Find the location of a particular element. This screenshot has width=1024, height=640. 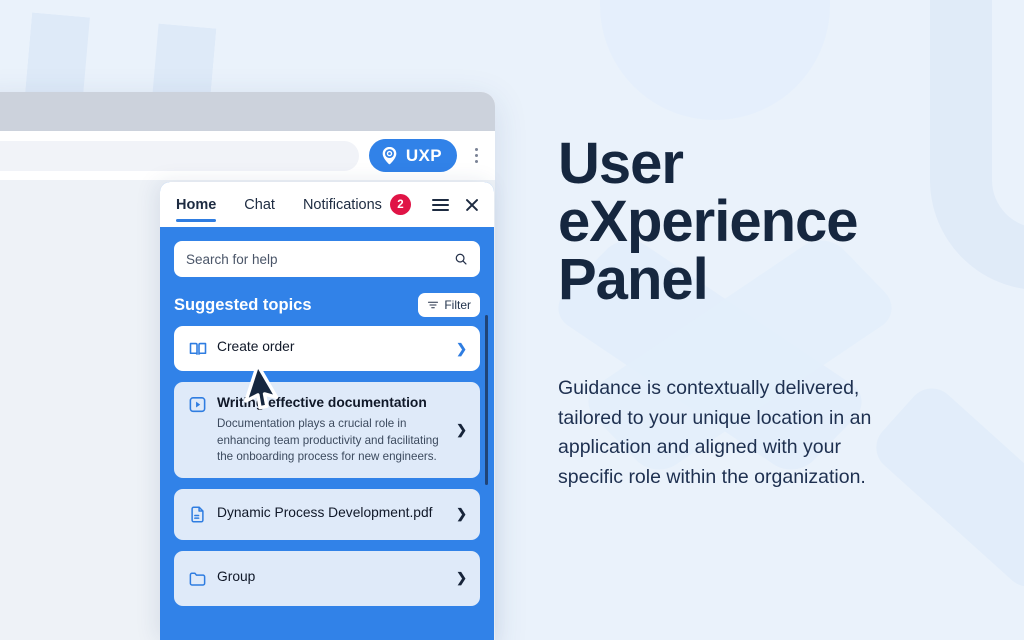

topic-title: Create order is located at coordinates (256, 346).